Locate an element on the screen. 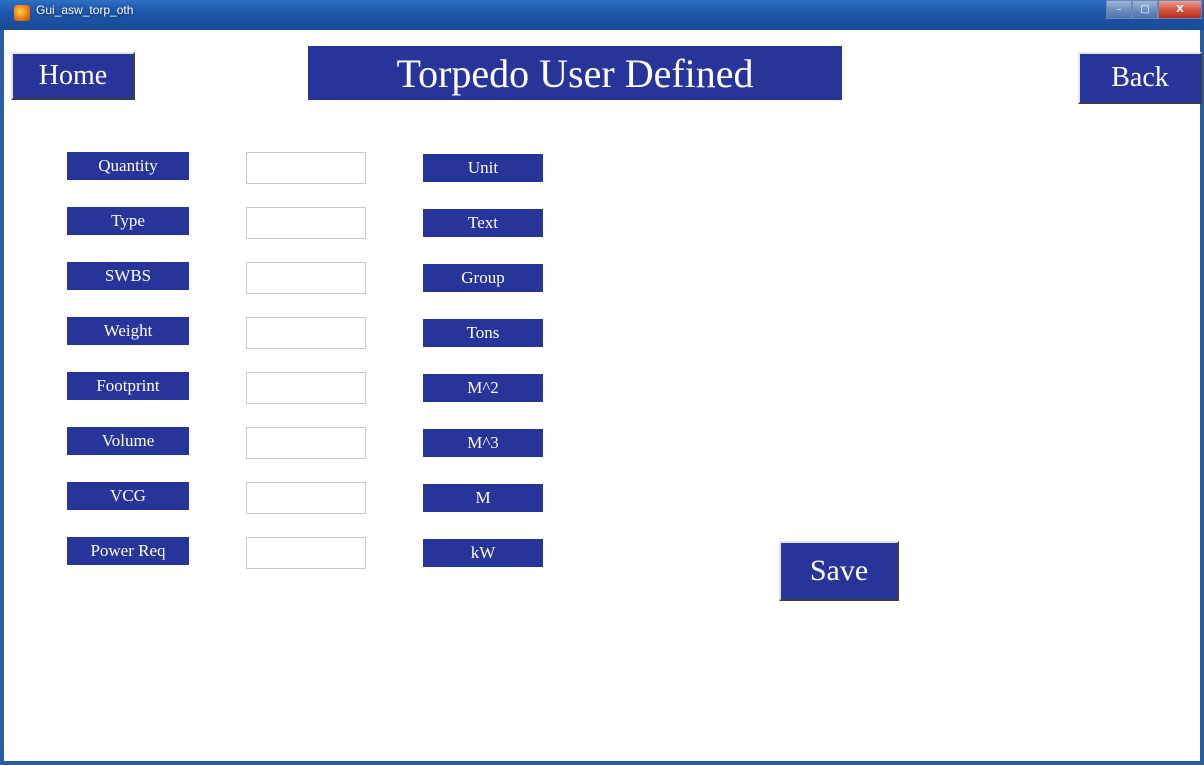  maximize-icon: □ is located at coordinates (1145, 9).